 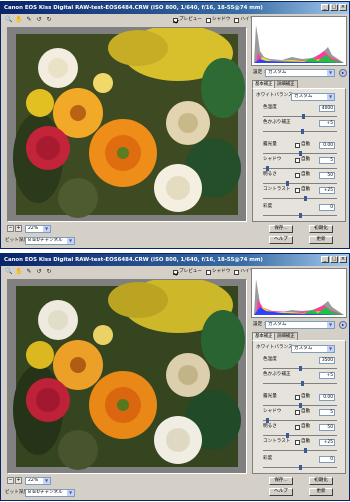 I want to click on brightness-auto-label: 自動, so click(x=306, y=426).